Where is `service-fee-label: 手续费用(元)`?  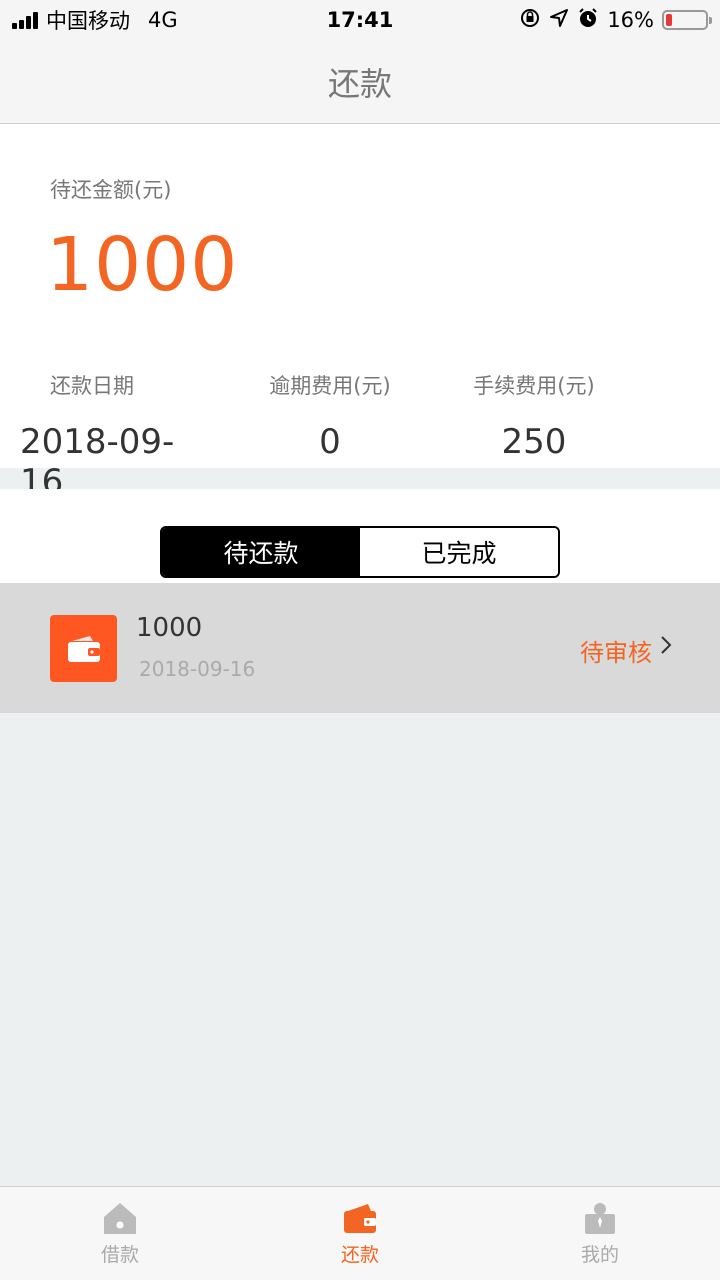 service-fee-label: 手续费用(元) is located at coordinates (534, 386).